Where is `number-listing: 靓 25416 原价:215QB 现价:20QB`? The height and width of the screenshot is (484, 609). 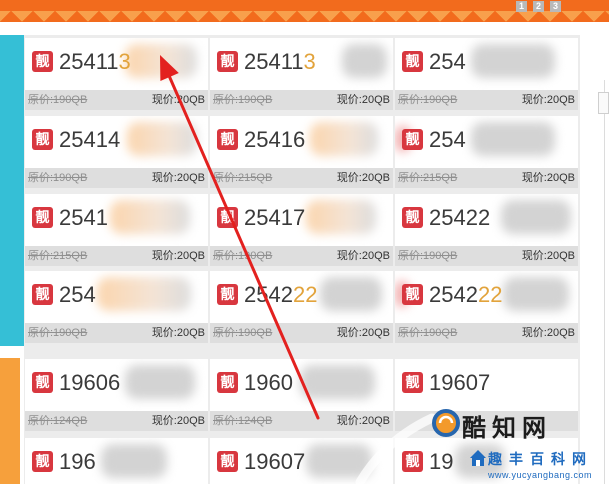
number-listing: 靓 25416 原价:215QB 现价:20QB is located at coordinates (301, 152).